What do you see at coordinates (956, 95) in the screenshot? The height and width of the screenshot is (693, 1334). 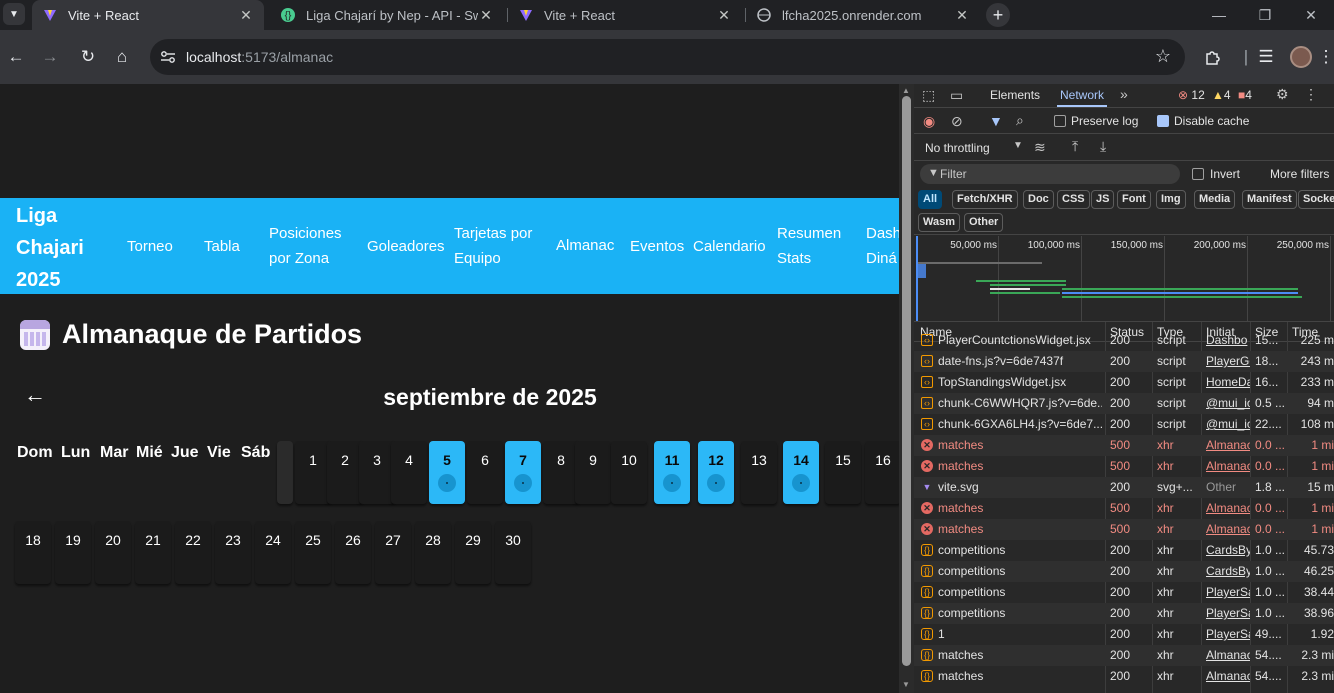 I see `device-toolbar-icon: ▭` at bounding box center [956, 95].